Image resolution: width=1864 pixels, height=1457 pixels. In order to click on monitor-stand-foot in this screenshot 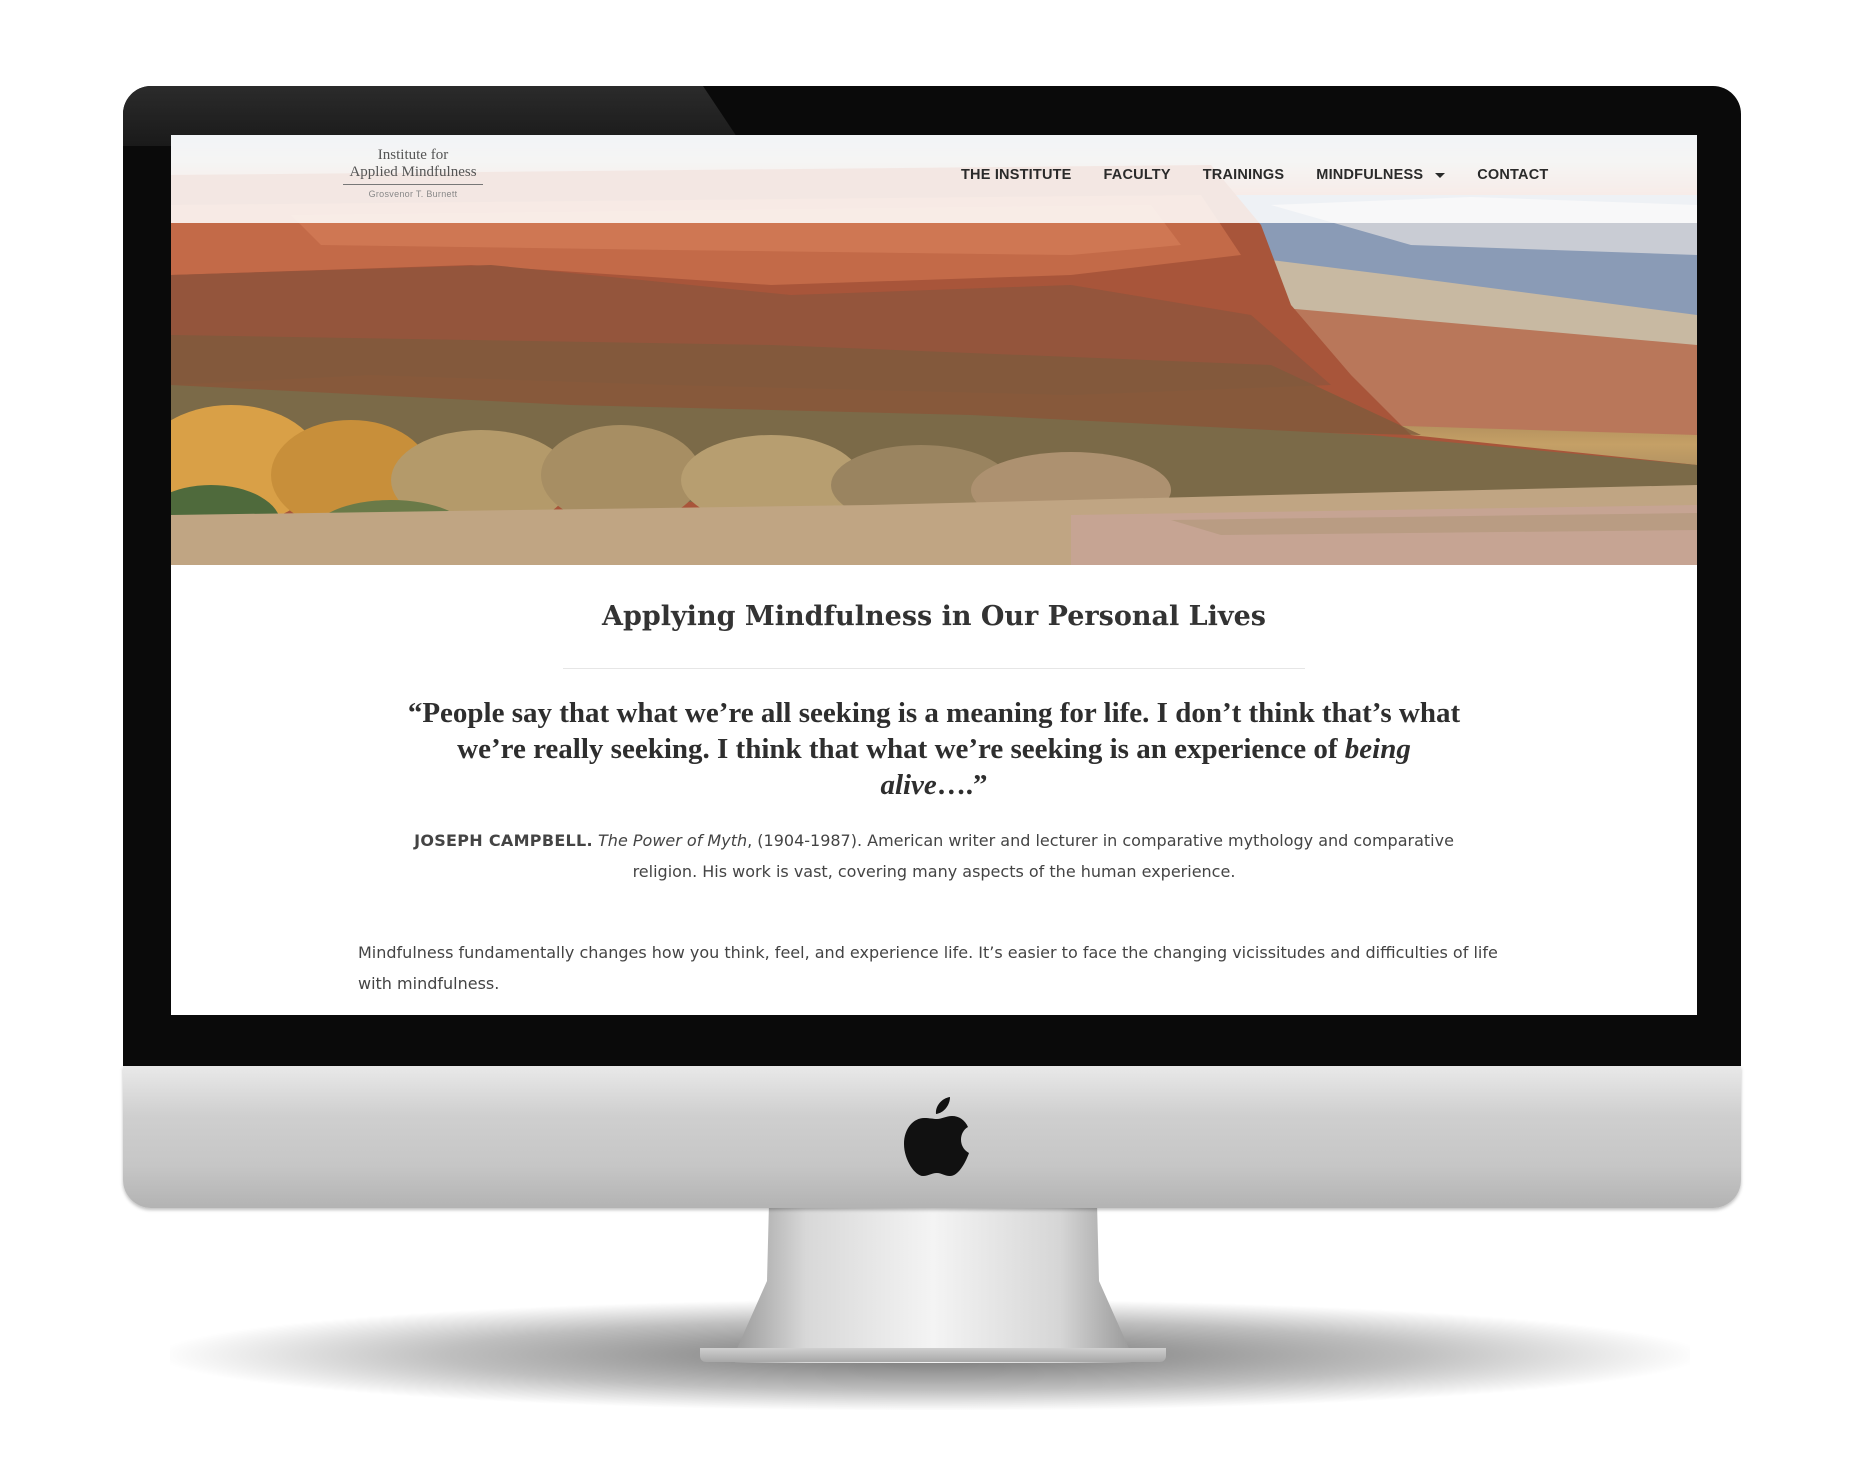, I will do `click(933, 1355)`.